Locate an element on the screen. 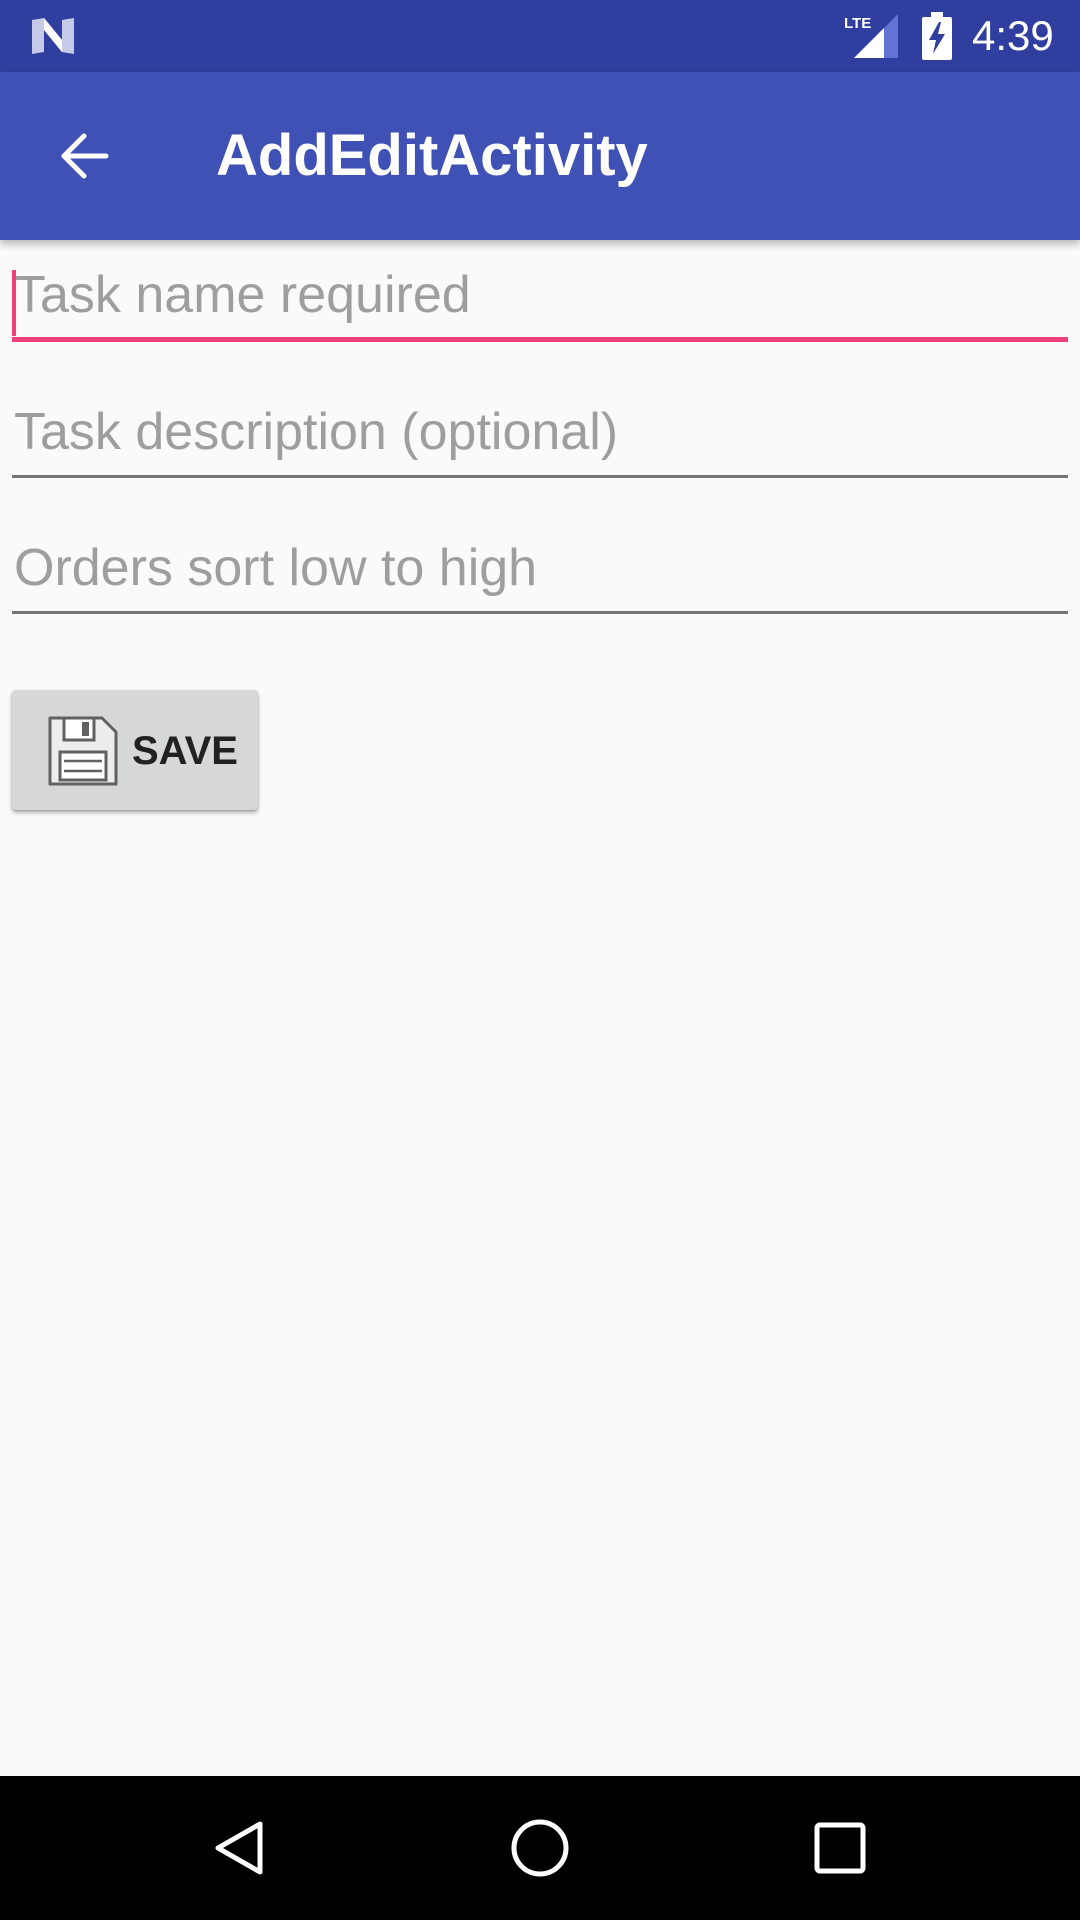 The image size is (1080, 1920). status-bar: LTE 4:39 is located at coordinates (540, 36).